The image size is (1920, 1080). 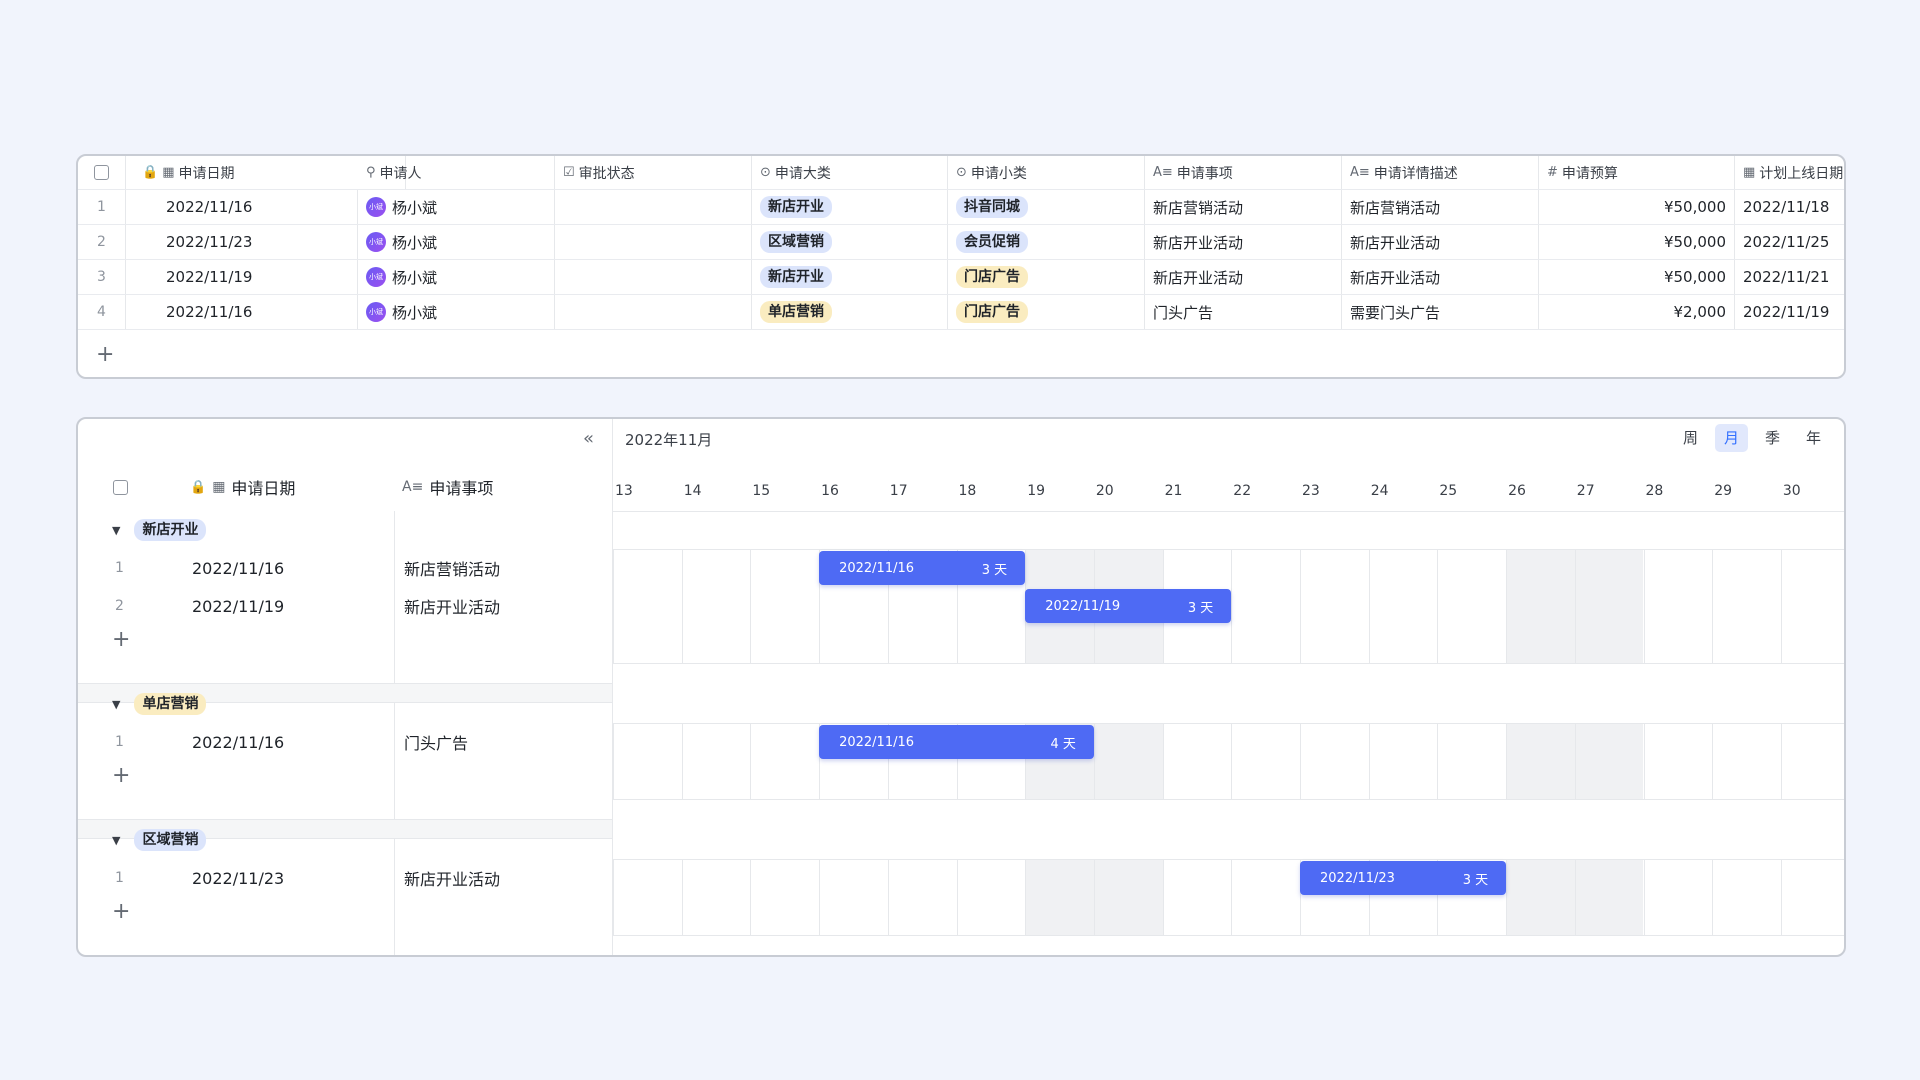 I want to click on view-year-button: 年, so click(x=1813, y=438).